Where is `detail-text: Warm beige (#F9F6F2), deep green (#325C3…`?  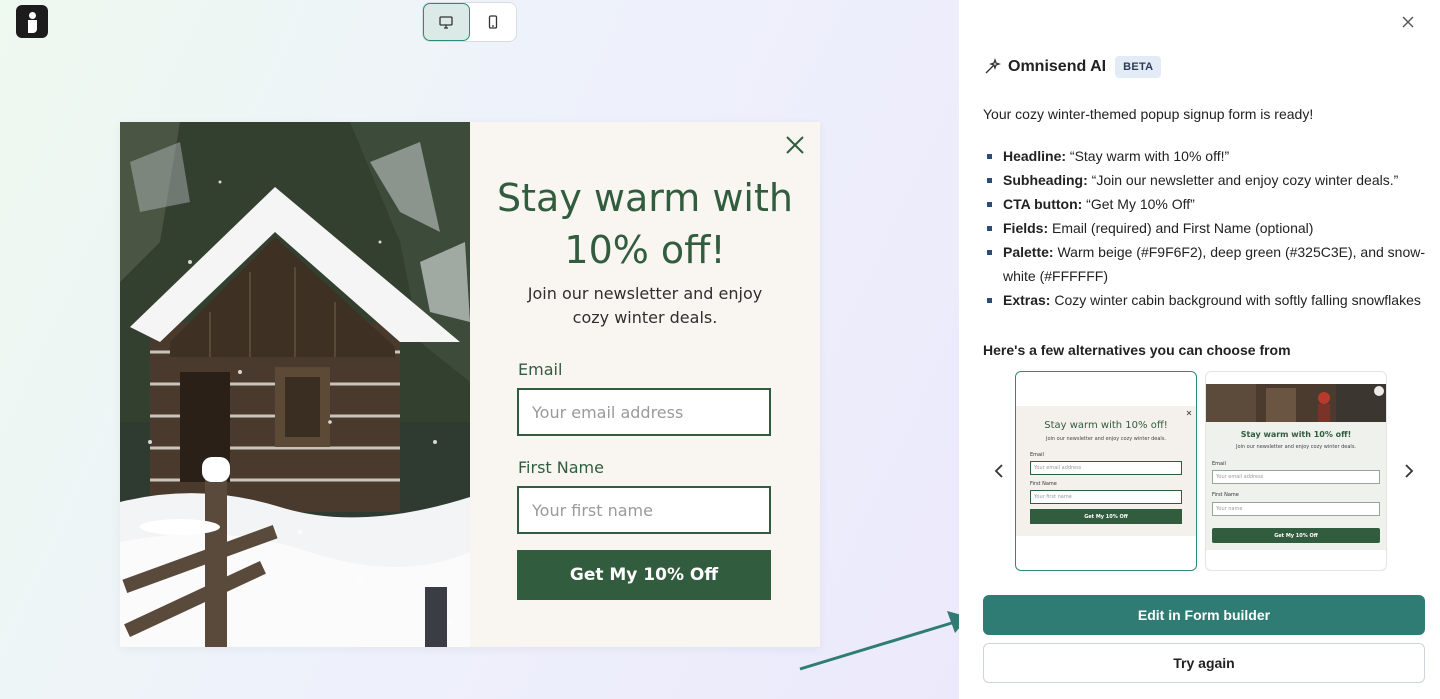
detail-text: Warm beige (#F9F6F2), deep green (#325C3… is located at coordinates (1214, 264).